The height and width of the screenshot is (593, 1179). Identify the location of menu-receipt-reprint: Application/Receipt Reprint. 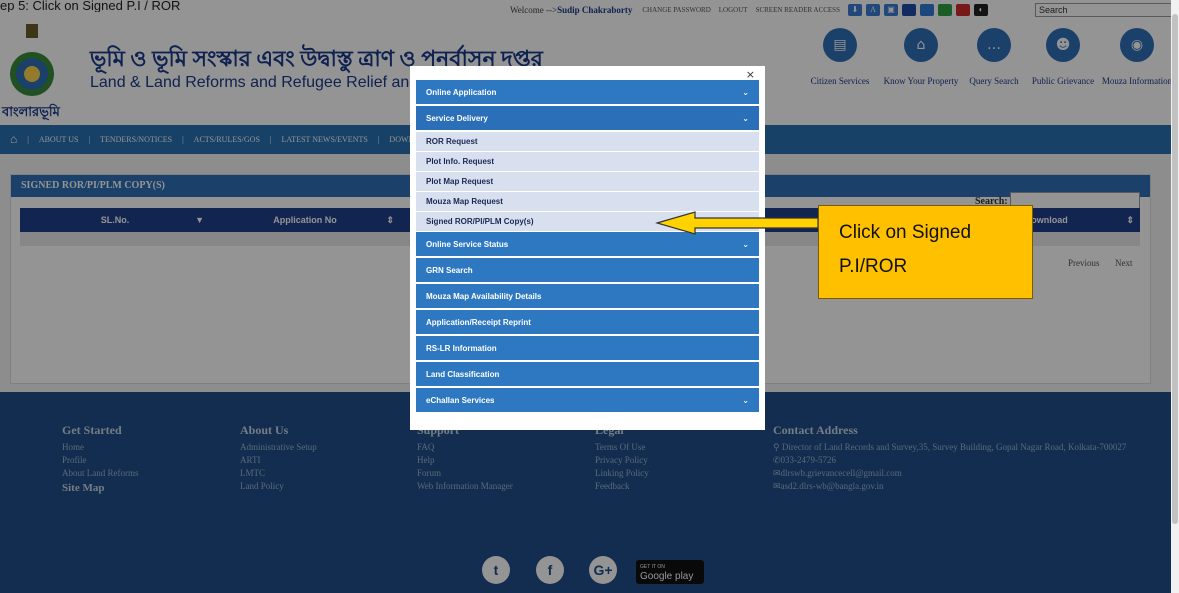
(587, 323).